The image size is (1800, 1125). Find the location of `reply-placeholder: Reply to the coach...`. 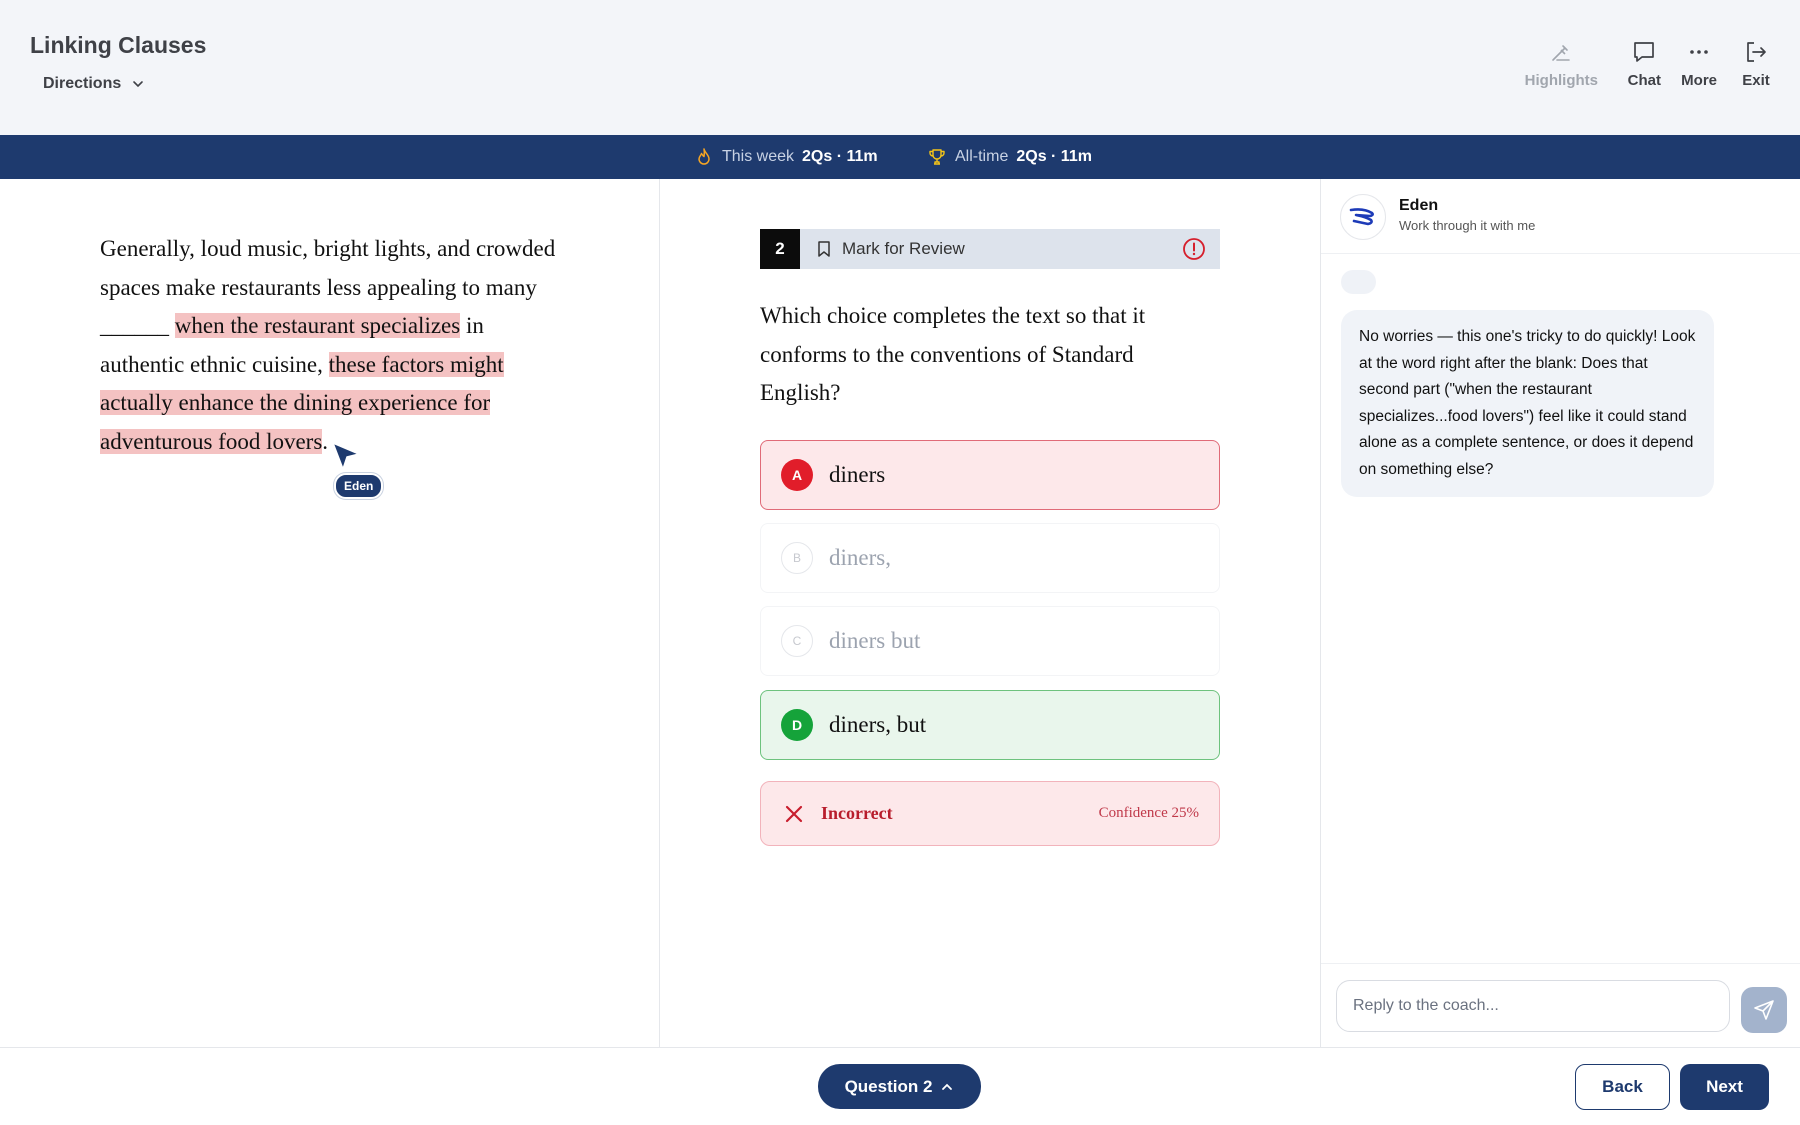

reply-placeholder: Reply to the coach... is located at coordinates (1426, 1005).